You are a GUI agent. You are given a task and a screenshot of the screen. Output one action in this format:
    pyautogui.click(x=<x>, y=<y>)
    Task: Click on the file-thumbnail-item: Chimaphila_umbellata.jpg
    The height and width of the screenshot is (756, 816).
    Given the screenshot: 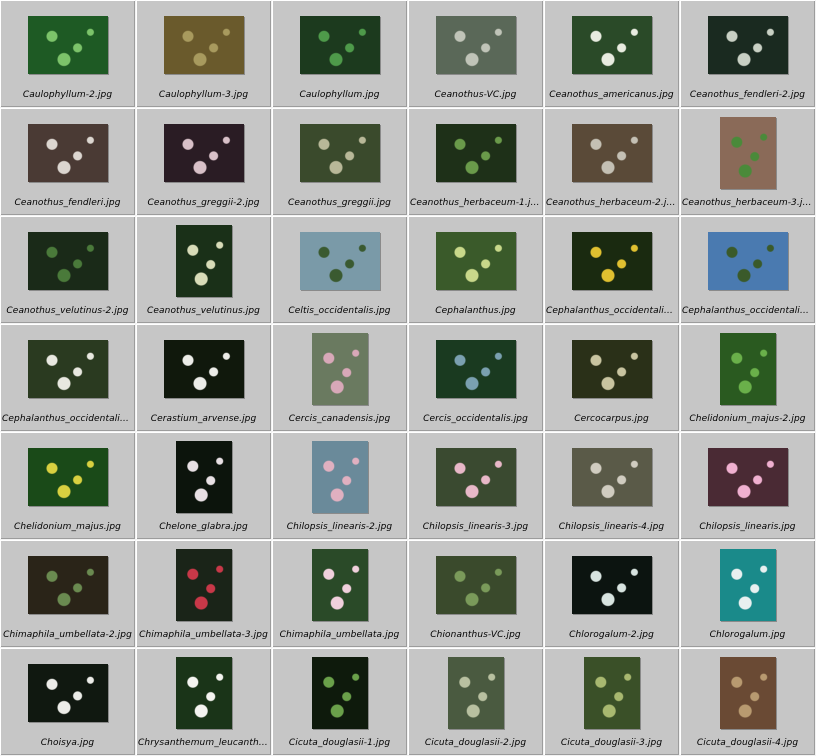 What is the action you would take?
    pyautogui.click(x=340, y=594)
    